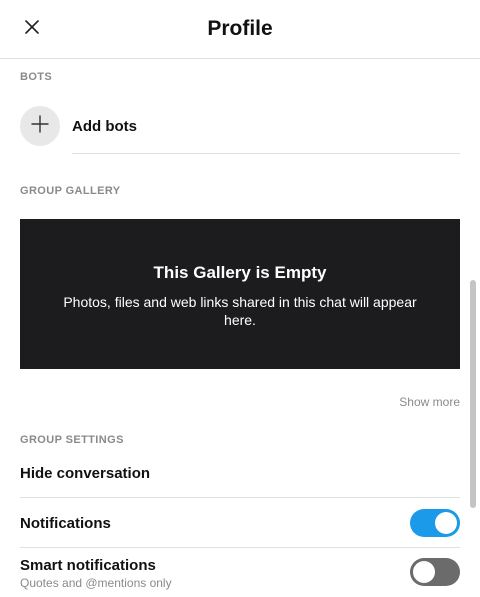  I want to click on show-more-link: Show more, so click(429, 402).